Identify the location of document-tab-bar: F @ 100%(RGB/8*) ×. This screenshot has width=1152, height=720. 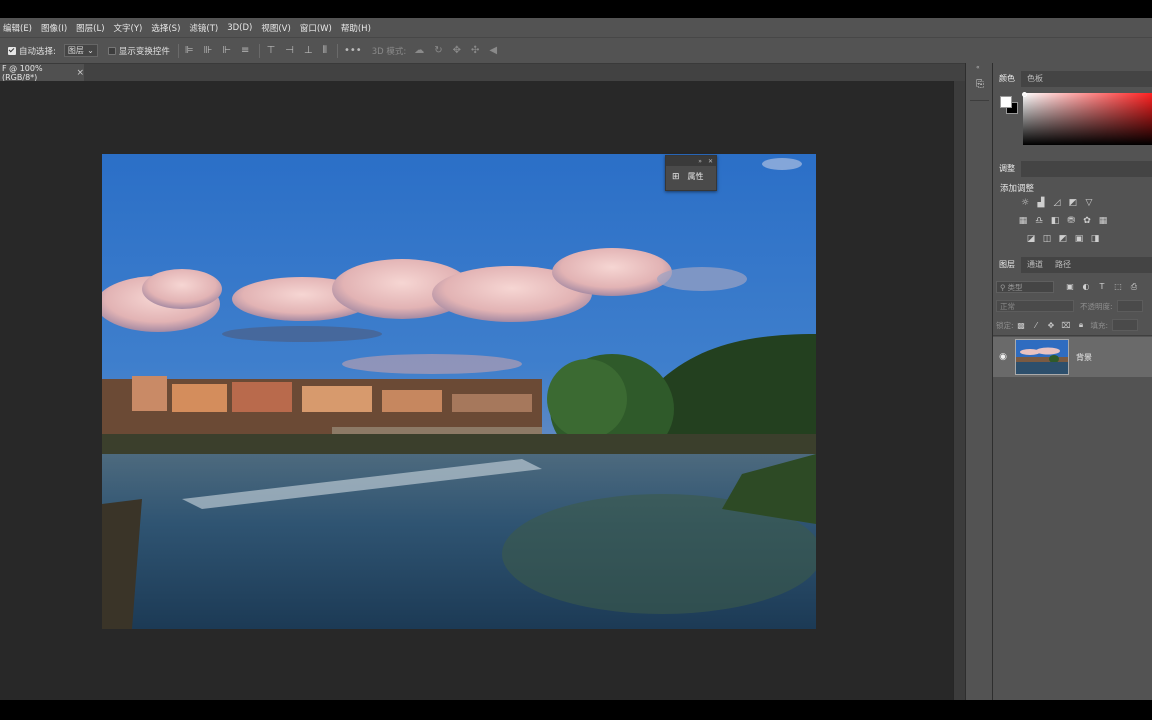
(482, 72).